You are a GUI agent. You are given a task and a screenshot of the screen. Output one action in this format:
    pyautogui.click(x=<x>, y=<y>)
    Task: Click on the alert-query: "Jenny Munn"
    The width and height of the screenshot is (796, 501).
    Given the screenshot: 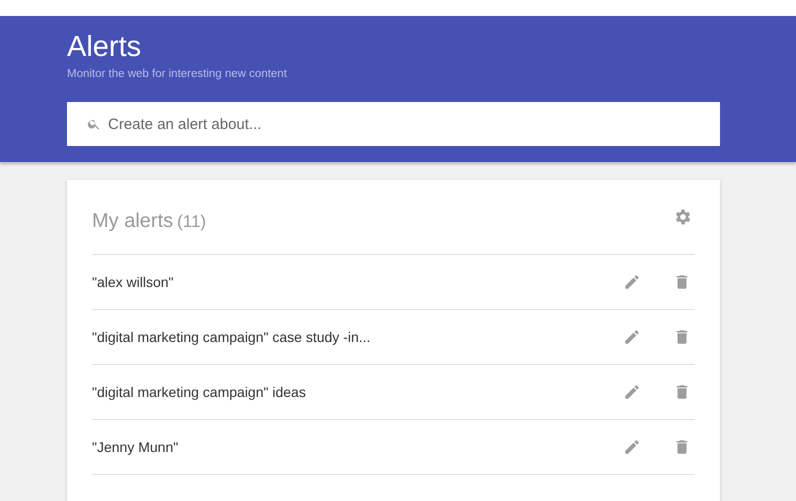 What is the action you would take?
    pyautogui.click(x=357, y=447)
    